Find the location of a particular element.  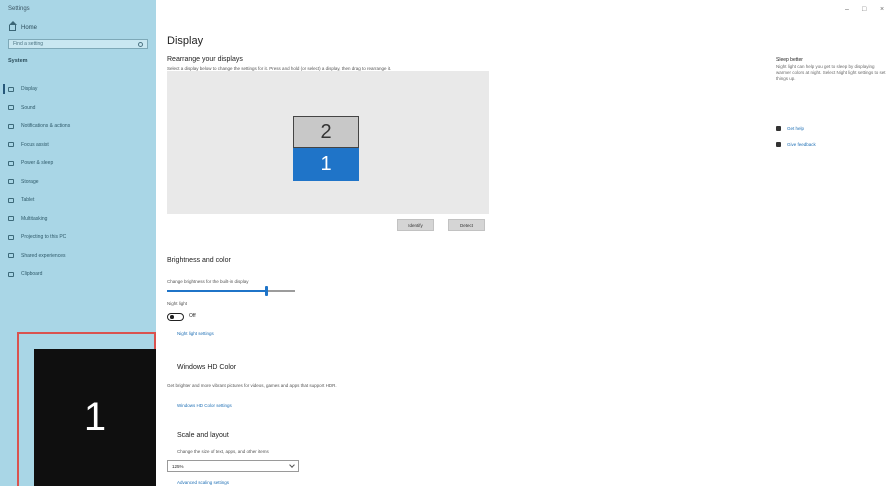

section-label: System is located at coordinates (18, 61).